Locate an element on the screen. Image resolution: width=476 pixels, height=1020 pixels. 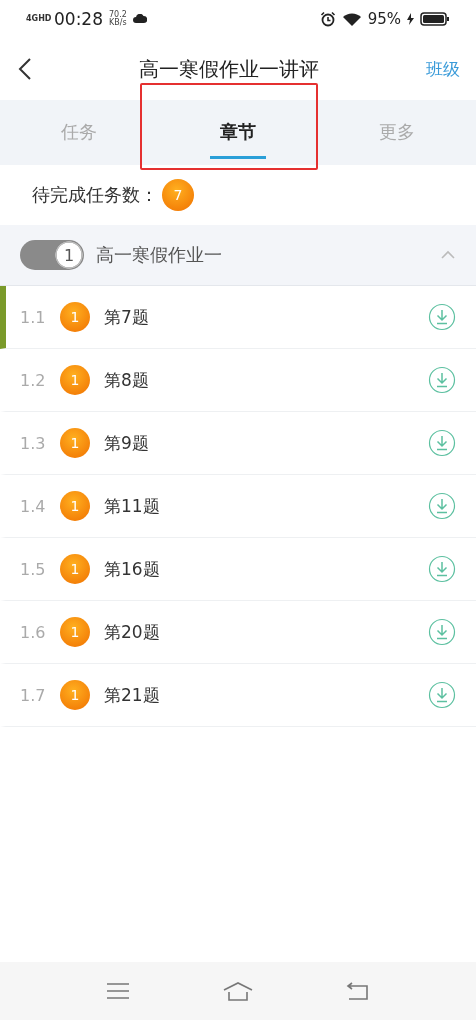
lesson-row: 1.2 1 第8题 is located at coordinates (238, 380).